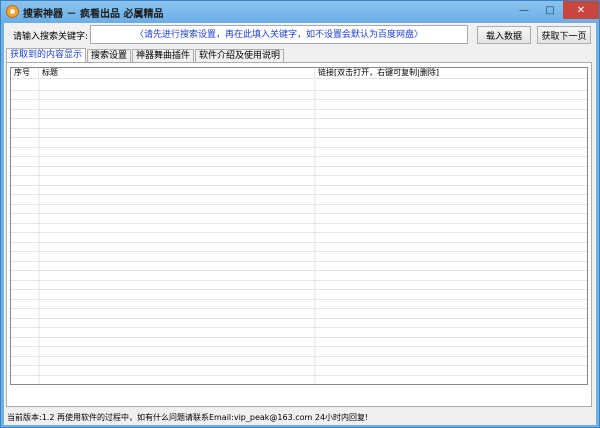  Describe the element at coordinates (300, 12) in the screenshot. I see `title-bar: 搜索神器 － 疯看出品 必属精品 — □ ✕` at that location.